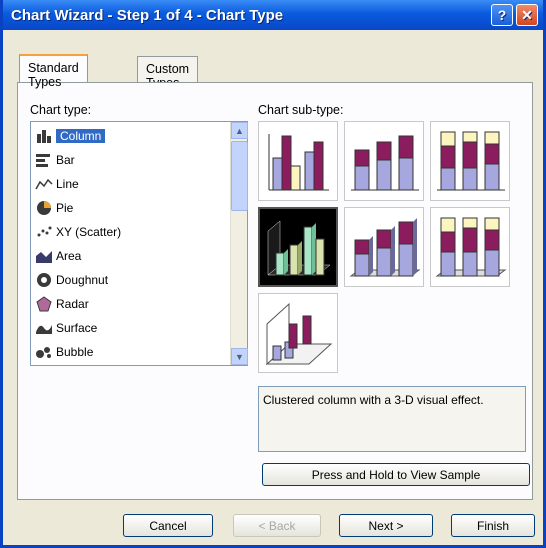 The width and height of the screenshot is (546, 548). What do you see at coordinates (77, 328) in the screenshot?
I see `chart-type-item-label: Surface` at bounding box center [77, 328].